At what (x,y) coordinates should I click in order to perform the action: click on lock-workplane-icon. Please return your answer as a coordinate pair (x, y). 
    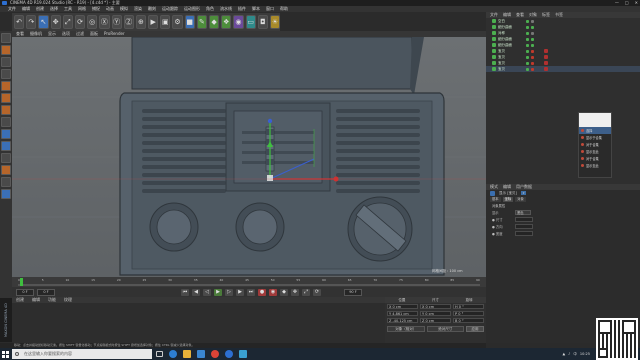
    Looking at the image, I should click on (6, 158).